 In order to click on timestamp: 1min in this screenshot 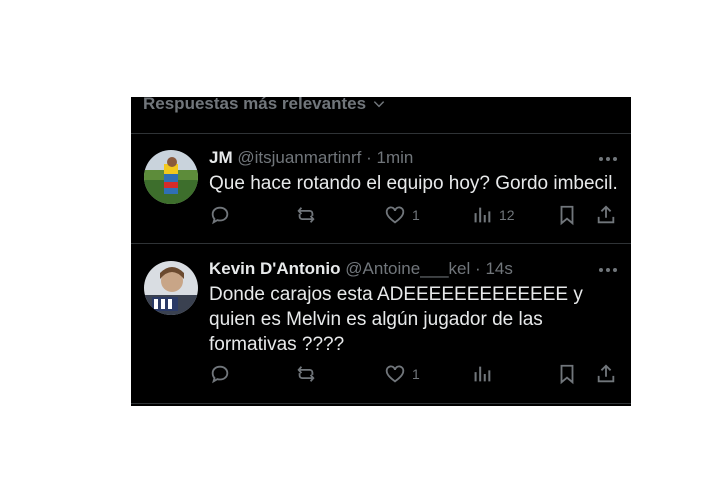, I will do `click(395, 157)`.